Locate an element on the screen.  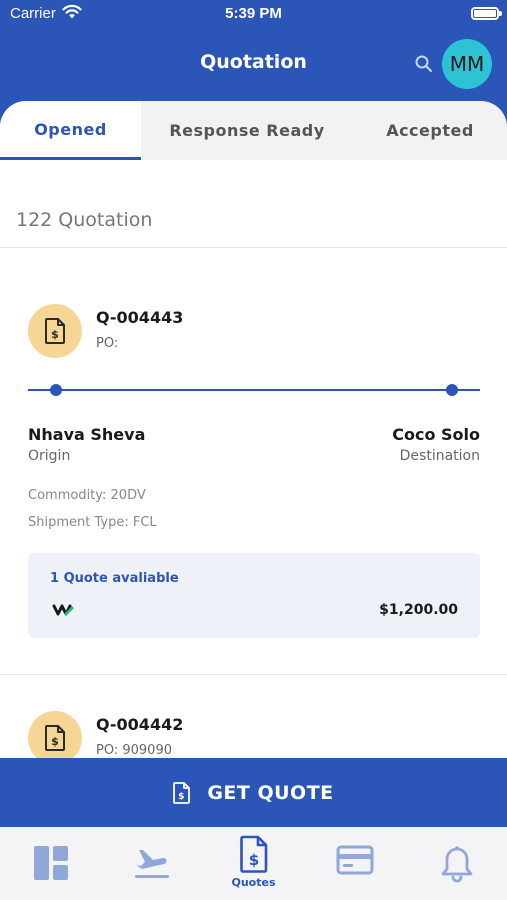
commodity: Commodity: 20DV is located at coordinates (87, 495).